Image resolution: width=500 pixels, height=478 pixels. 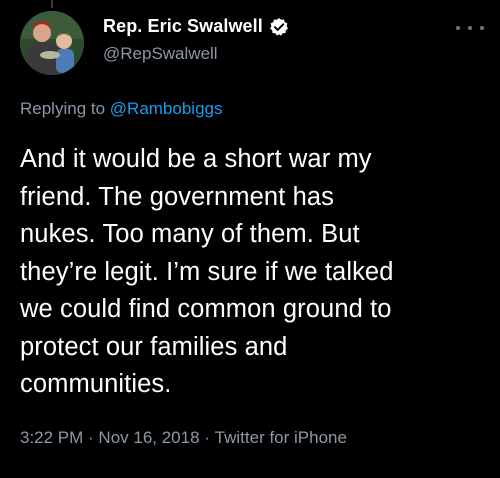 I want to click on more-options-icon, so click(x=470, y=28).